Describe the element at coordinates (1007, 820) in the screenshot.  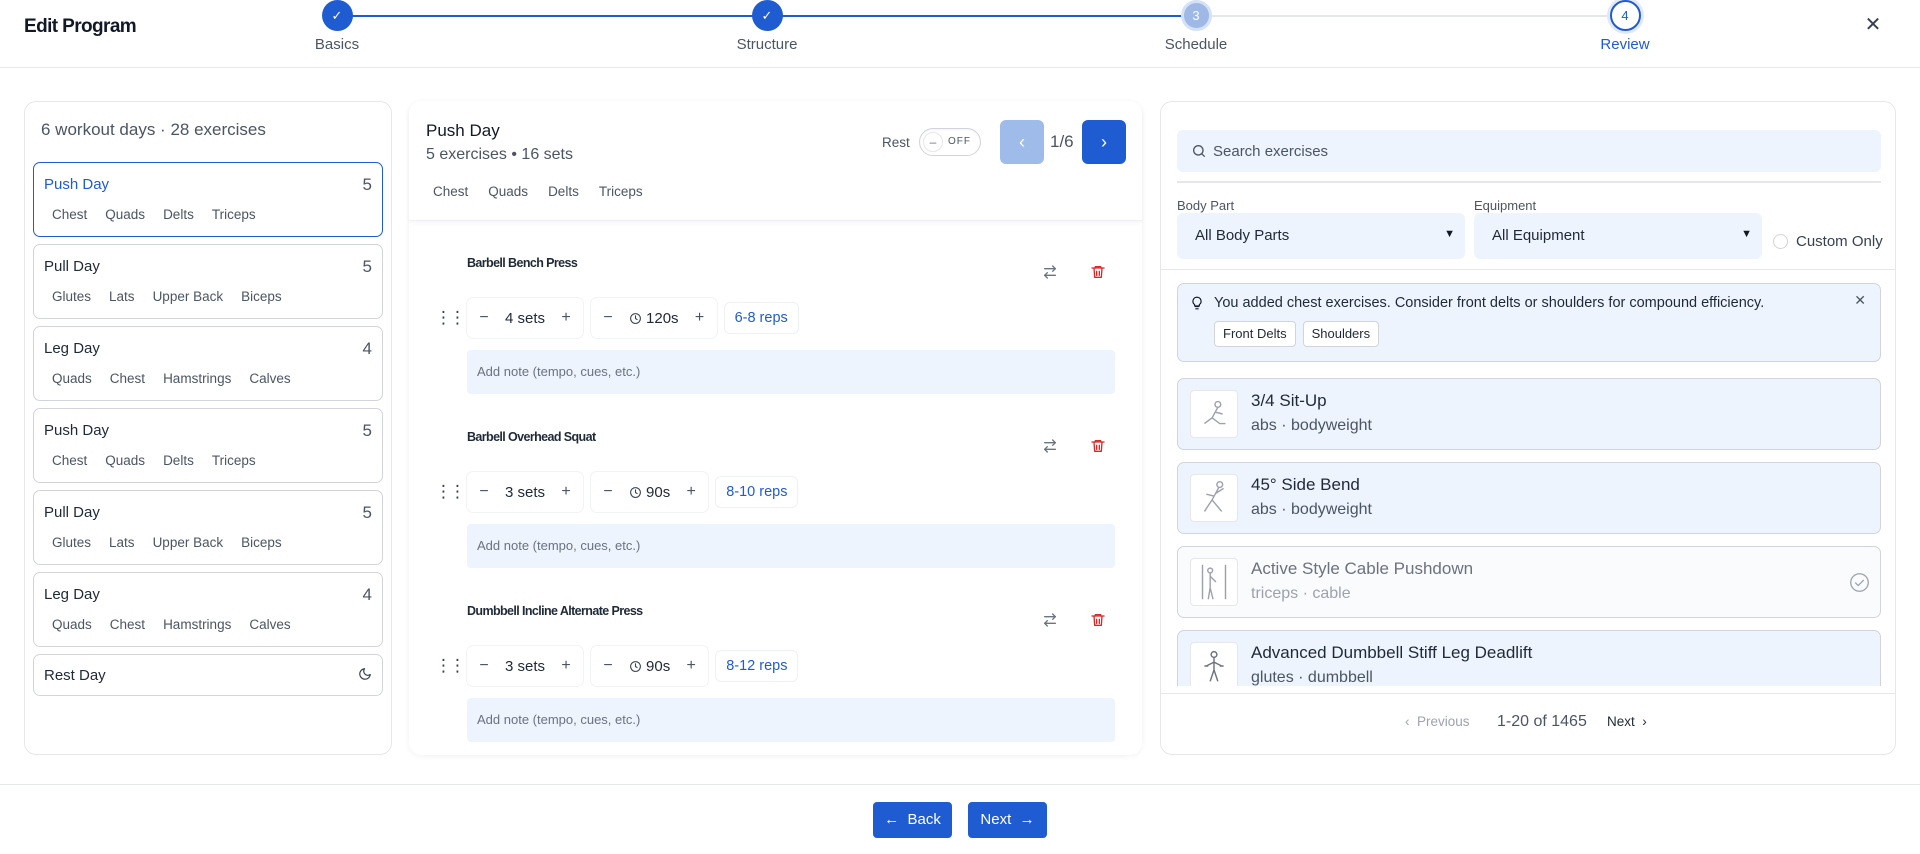
I see `next-button: Next →` at that location.